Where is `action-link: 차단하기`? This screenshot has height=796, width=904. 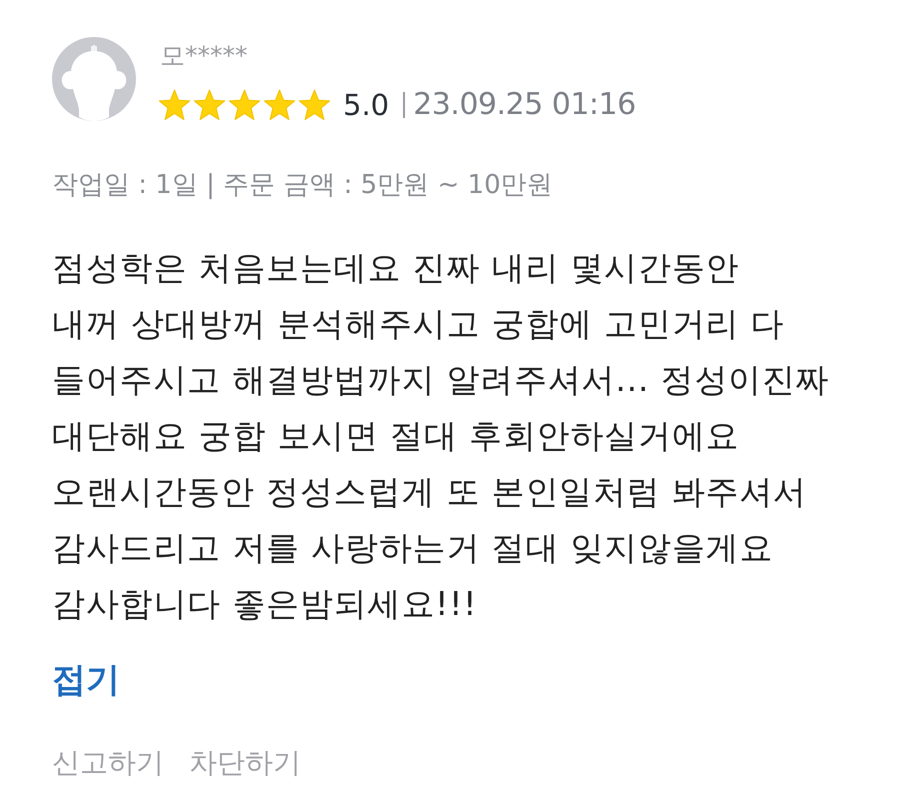 action-link: 차단하기 is located at coordinates (245, 763).